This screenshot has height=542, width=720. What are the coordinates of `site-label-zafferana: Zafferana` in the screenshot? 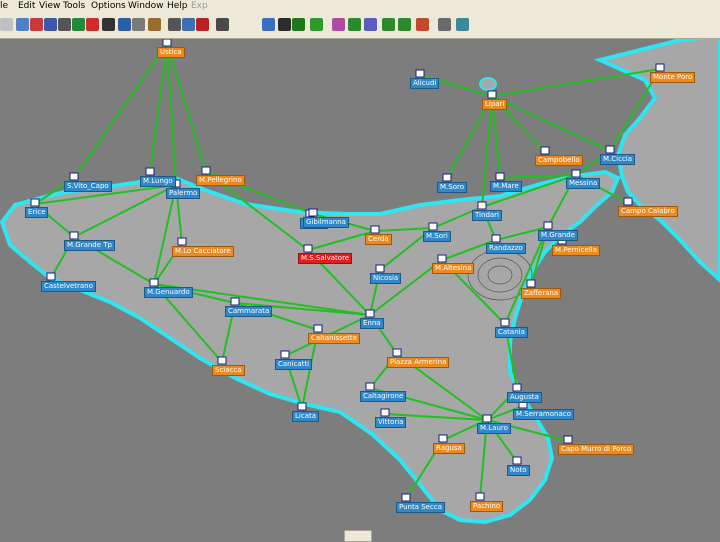 It's located at (541, 293).